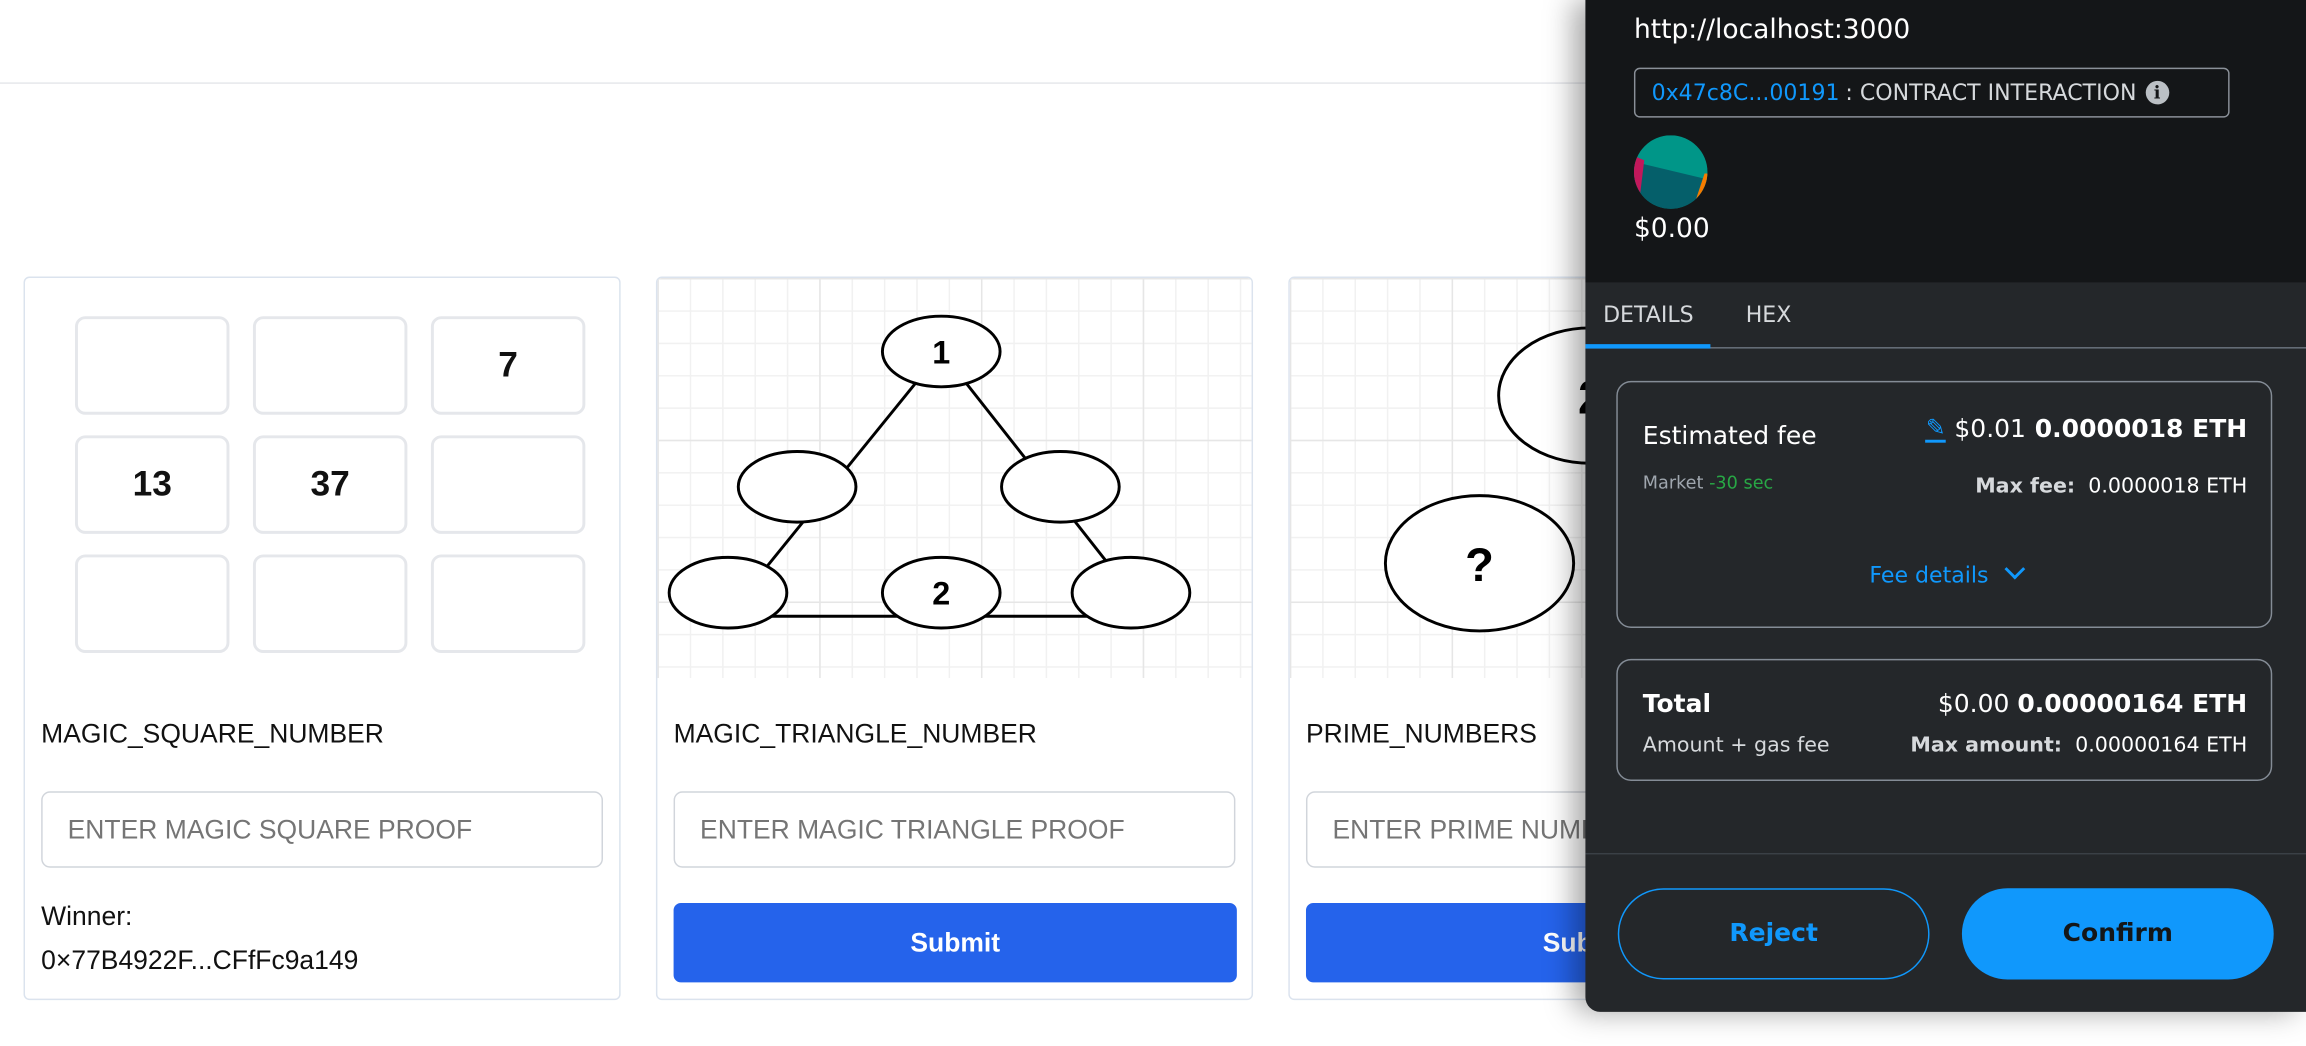 The width and height of the screenshot is (2306, 1046). What do you see at coordinates (1736, 745) in the screenshot?
I see `total-sub-label: Amount + gas fee` at bounding box center [1736, 745].